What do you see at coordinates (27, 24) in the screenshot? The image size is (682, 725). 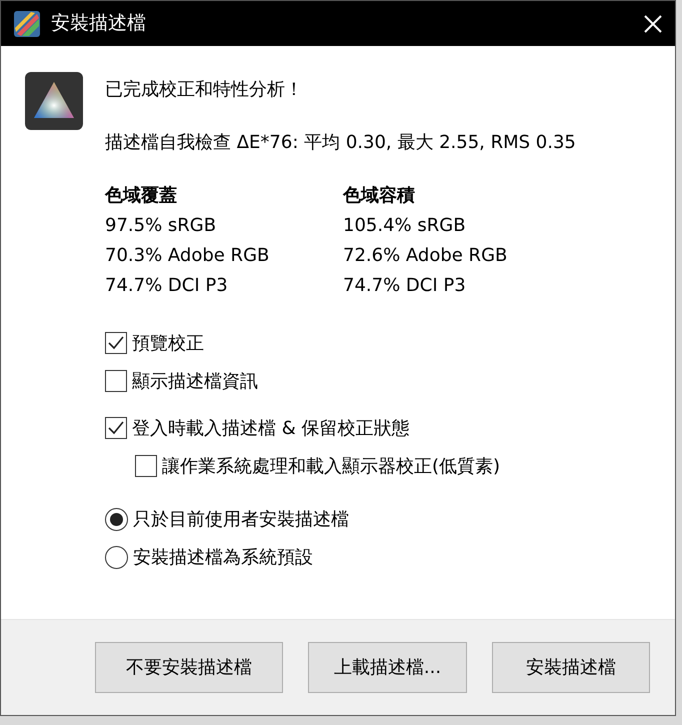 I see `app-icon` at bounding box center [27, 24].